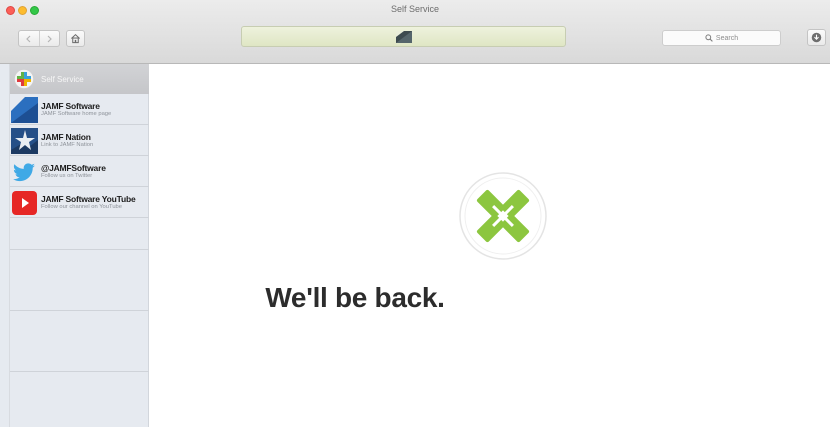 The width and height of the screenshot is (830, 427). What do you see at coordinates (355, 297) in the screenshot?
I see `maintenance-message: We'll be back.` at bounding box center [355, 297].